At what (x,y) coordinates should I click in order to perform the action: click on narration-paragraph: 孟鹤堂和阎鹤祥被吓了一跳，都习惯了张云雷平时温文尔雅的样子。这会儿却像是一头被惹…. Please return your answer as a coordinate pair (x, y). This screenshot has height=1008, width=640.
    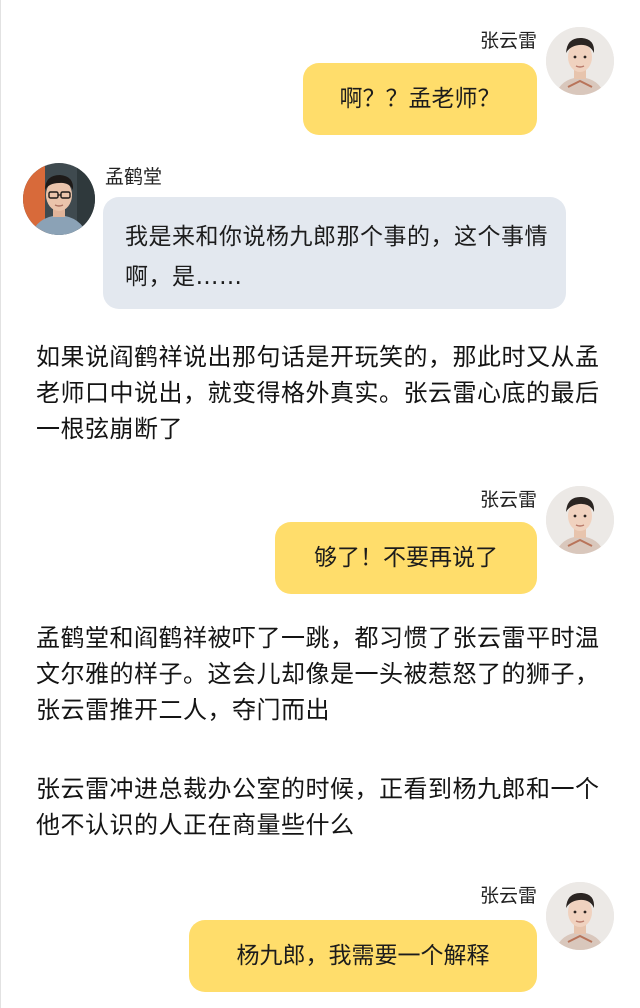
    Looking at the image, I should click on (318, 674).